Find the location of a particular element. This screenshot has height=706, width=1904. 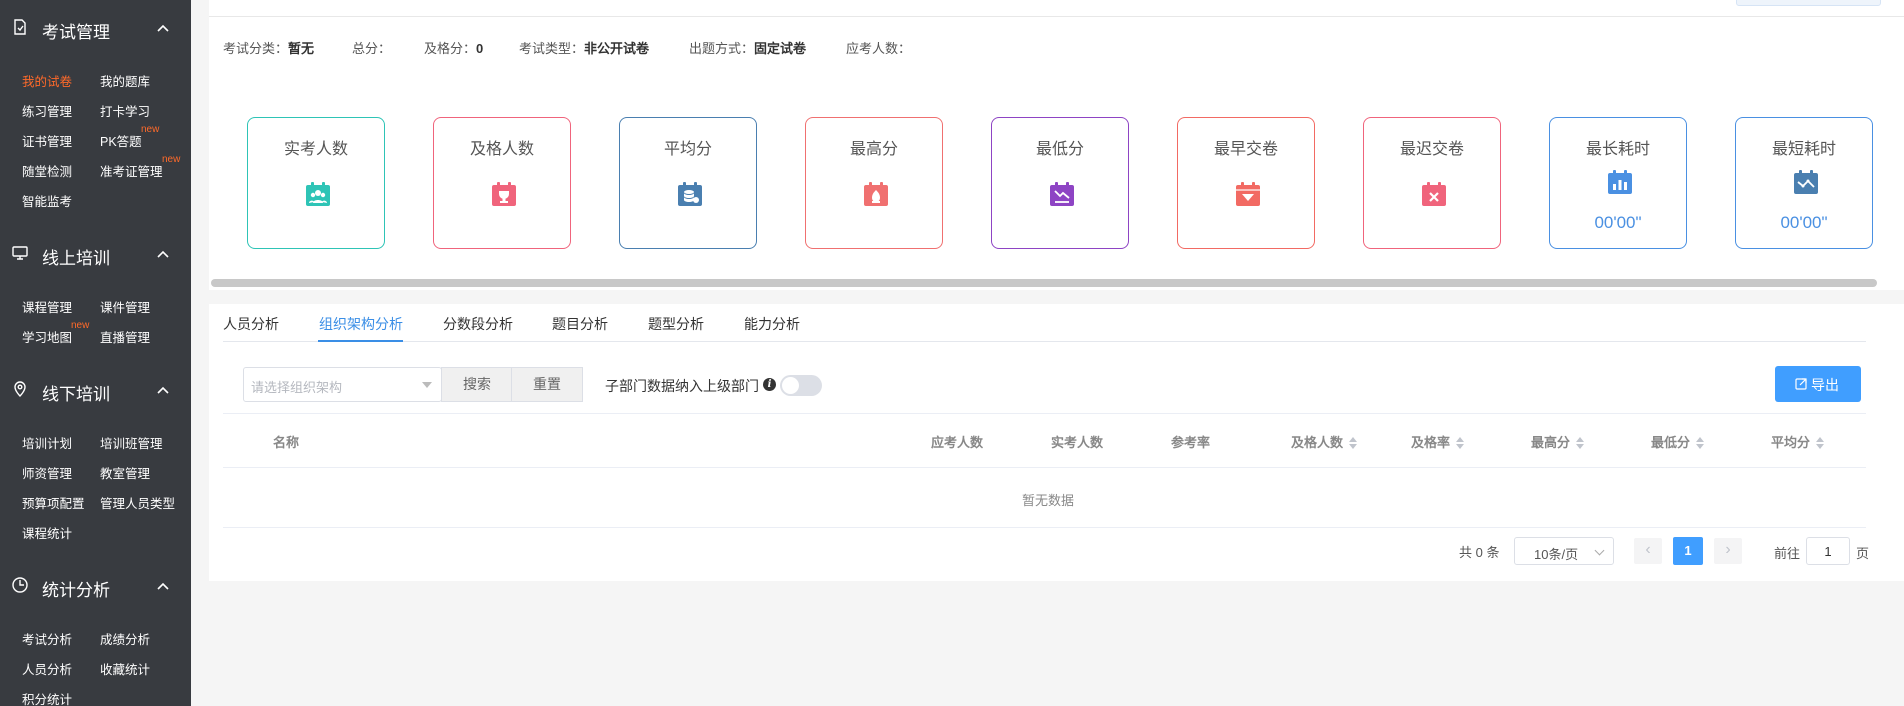

active-tab-indicator is located at coordinates (360, 341).